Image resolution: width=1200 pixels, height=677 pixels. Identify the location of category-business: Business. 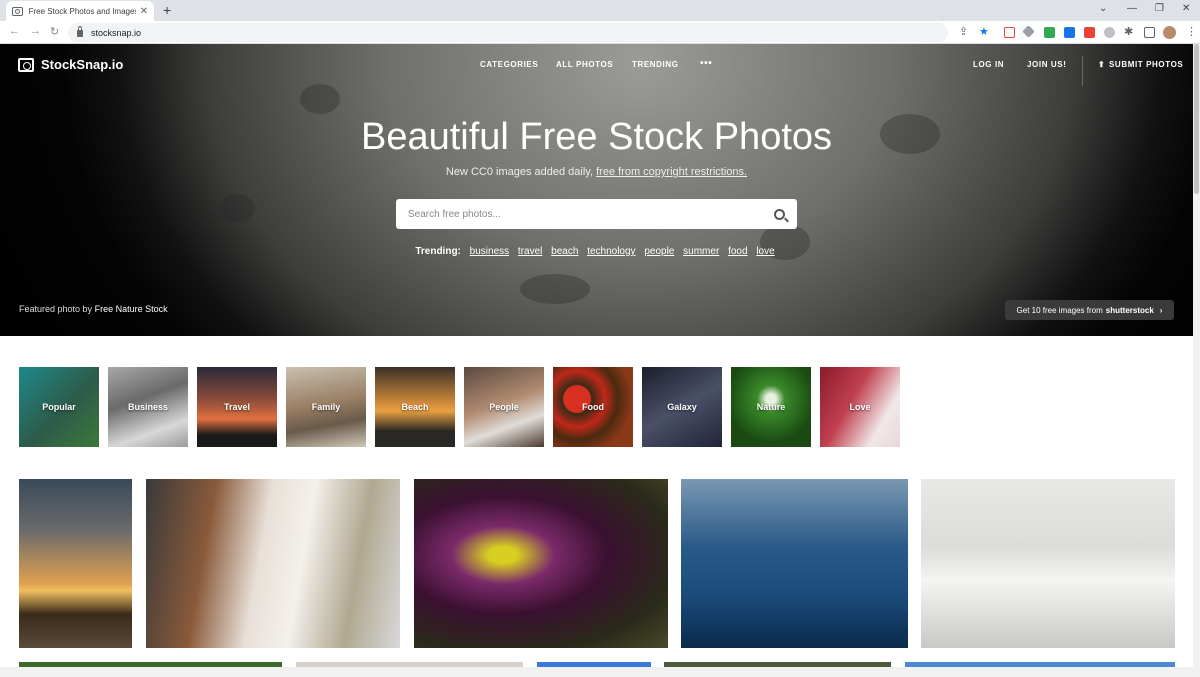
(148, 407).